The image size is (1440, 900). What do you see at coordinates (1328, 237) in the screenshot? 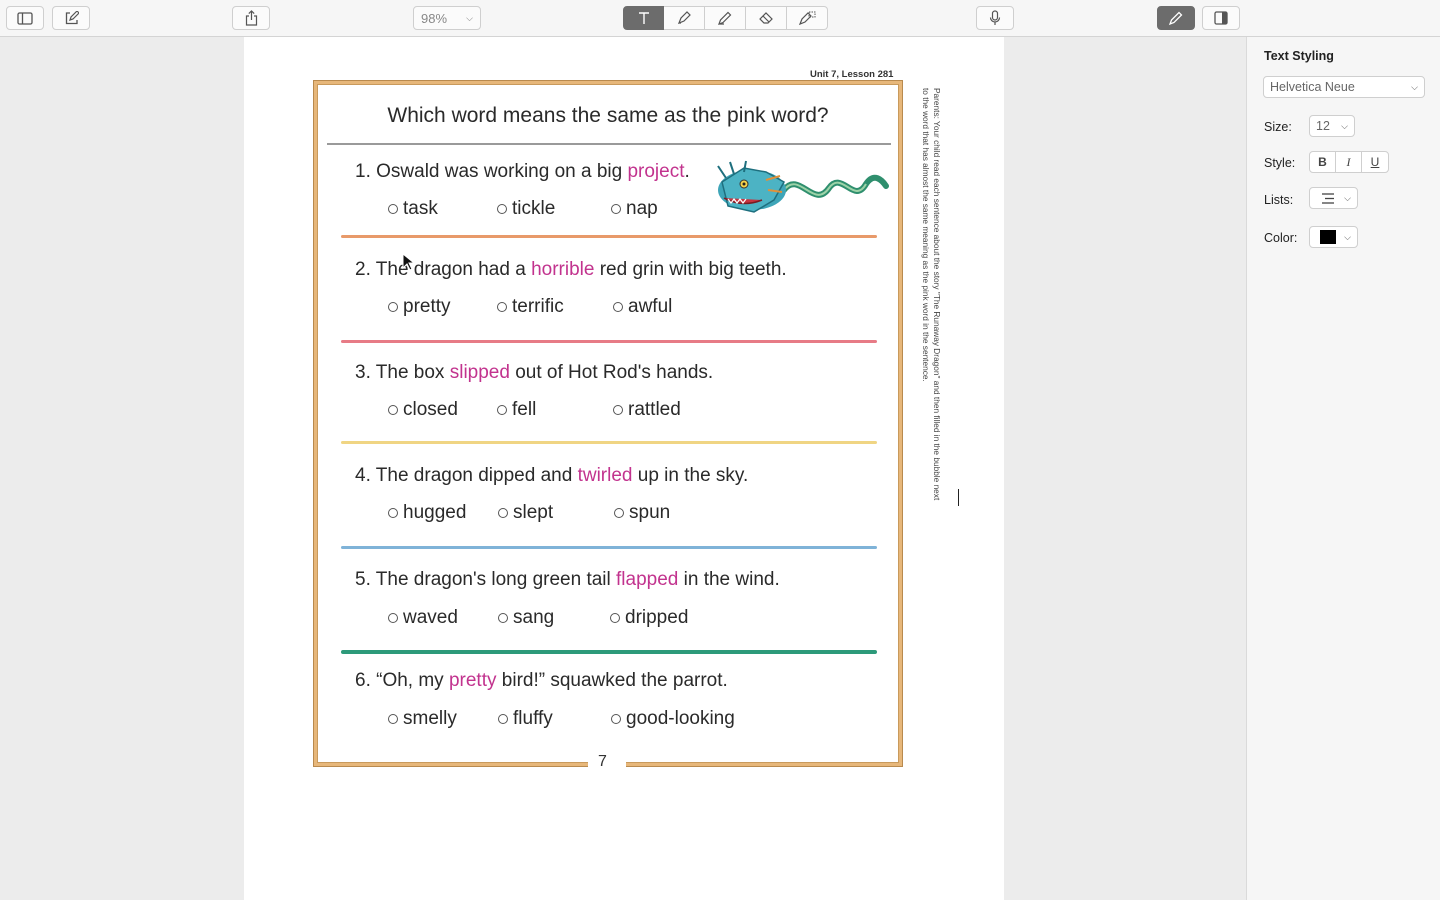
I see `color-swatch` at bounding box center [1328, 237].